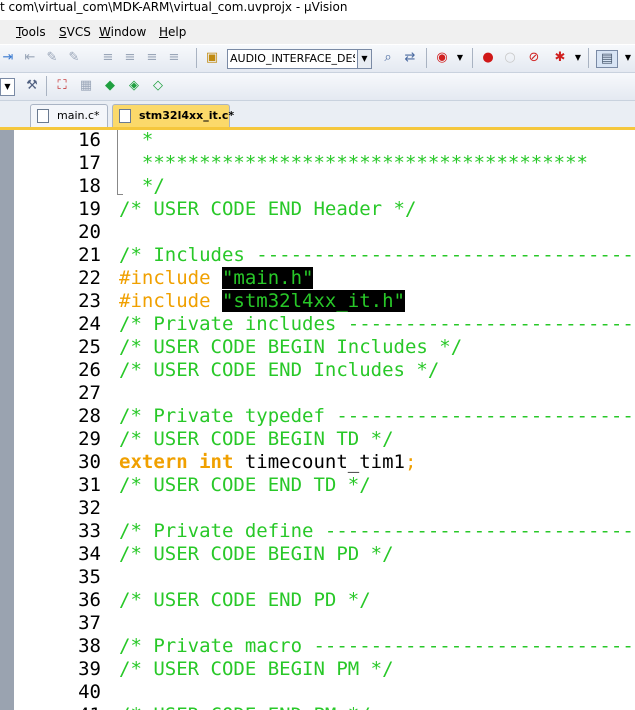  I want to click on code-line: 31 /* USER CODE END TD */, so click(324, 485).